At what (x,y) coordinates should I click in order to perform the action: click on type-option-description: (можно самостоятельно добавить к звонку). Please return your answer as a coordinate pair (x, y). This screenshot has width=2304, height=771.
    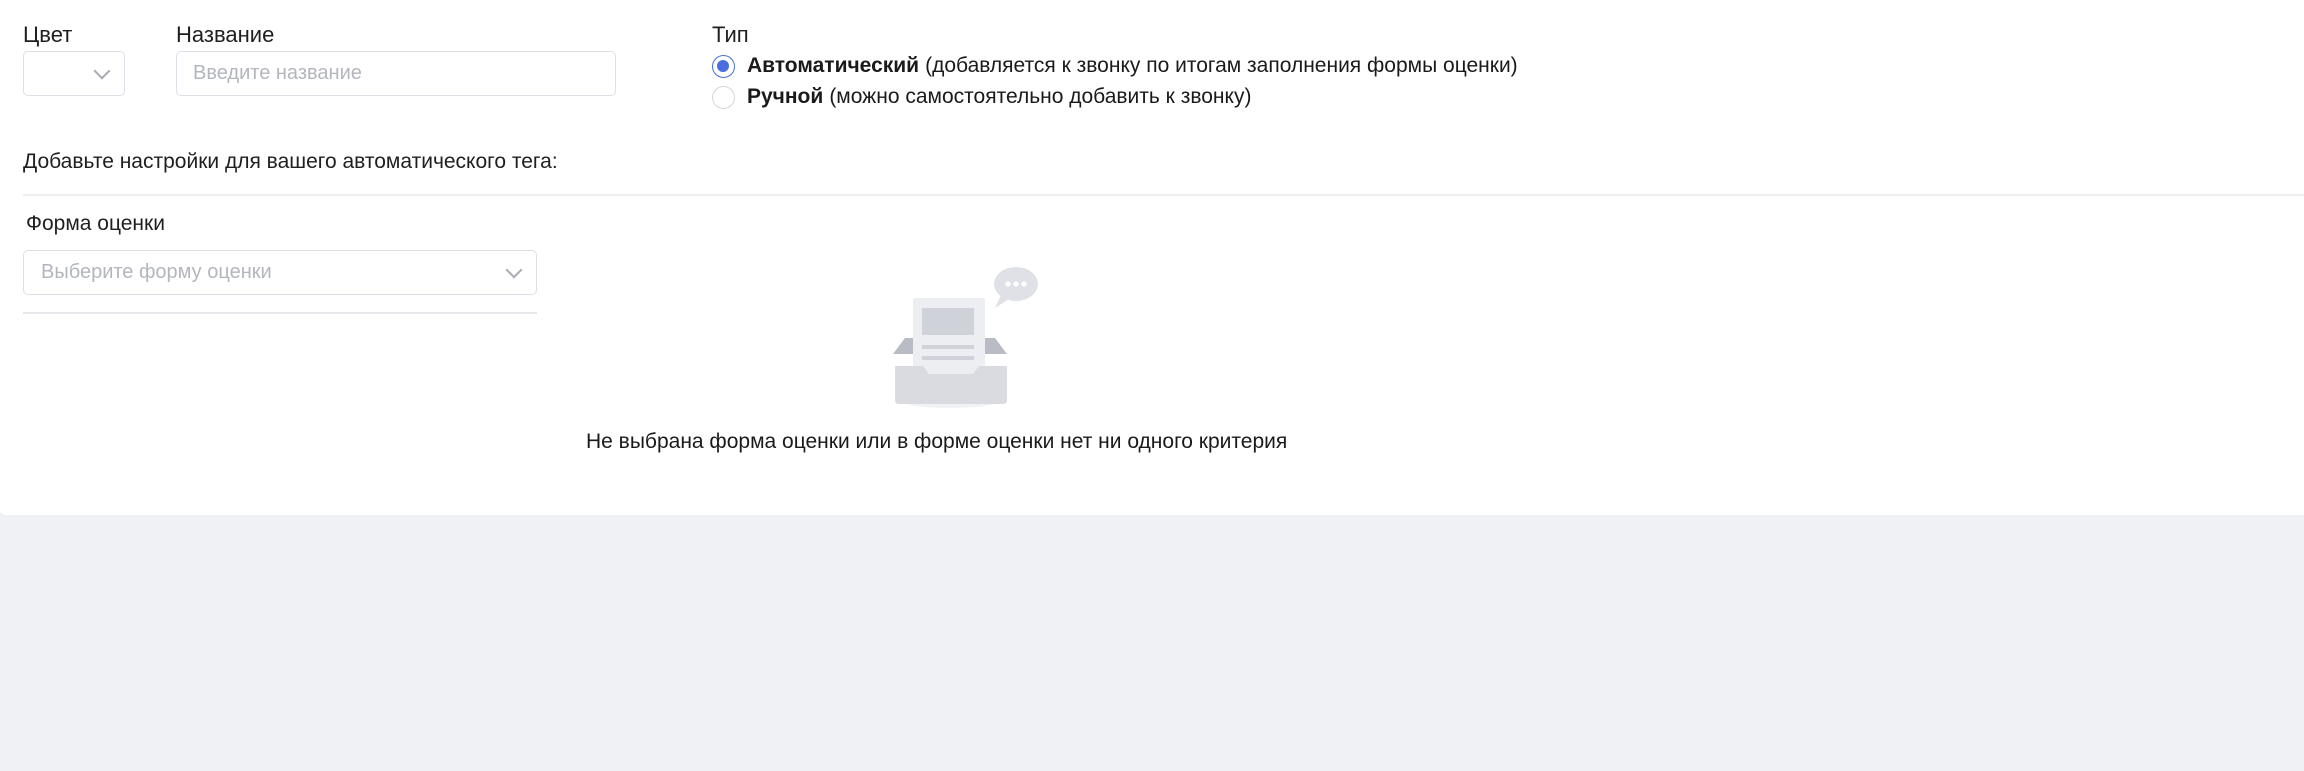
    Looking at the image, I should click on (1040, 96).